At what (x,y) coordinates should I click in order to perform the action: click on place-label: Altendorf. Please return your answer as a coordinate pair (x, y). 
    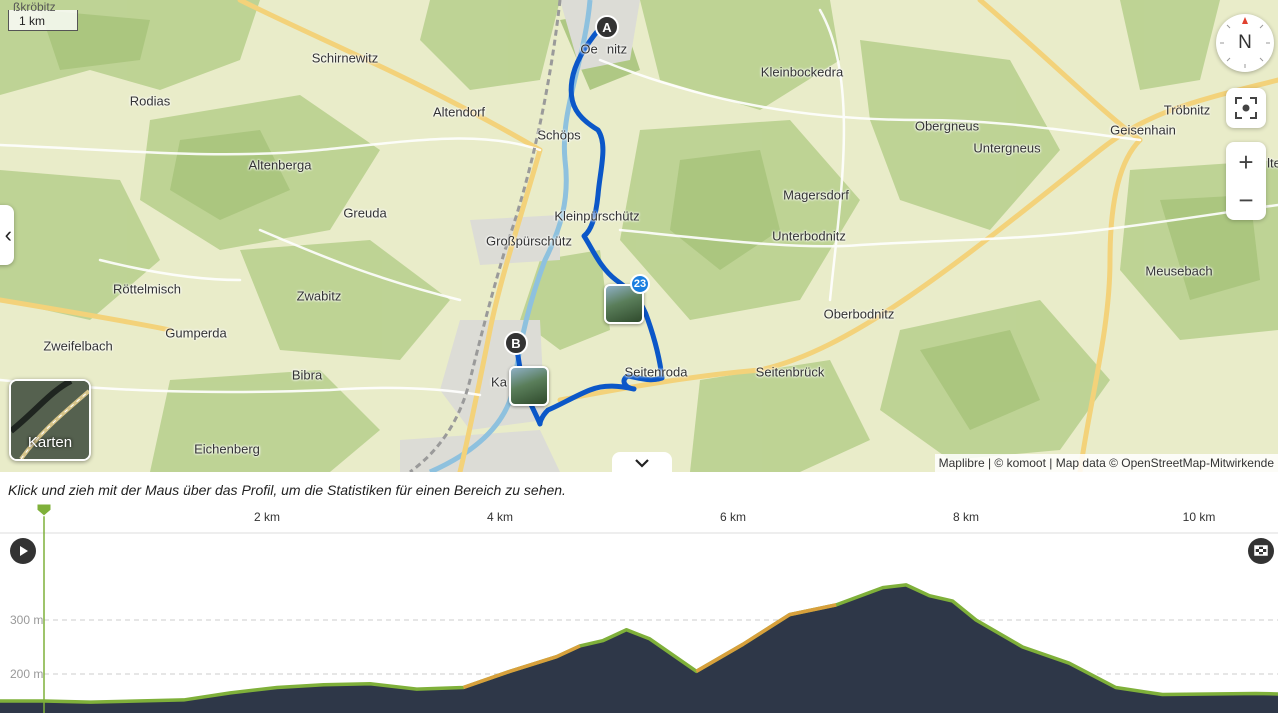
    Looking at the image, I should click on (459, 112).